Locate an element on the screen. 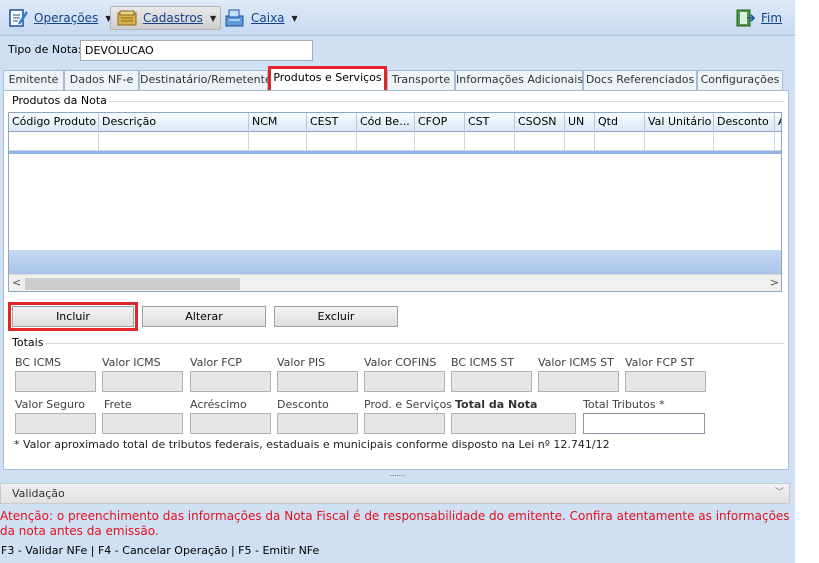  field-valor-pis is located at coordinates (317, 381).